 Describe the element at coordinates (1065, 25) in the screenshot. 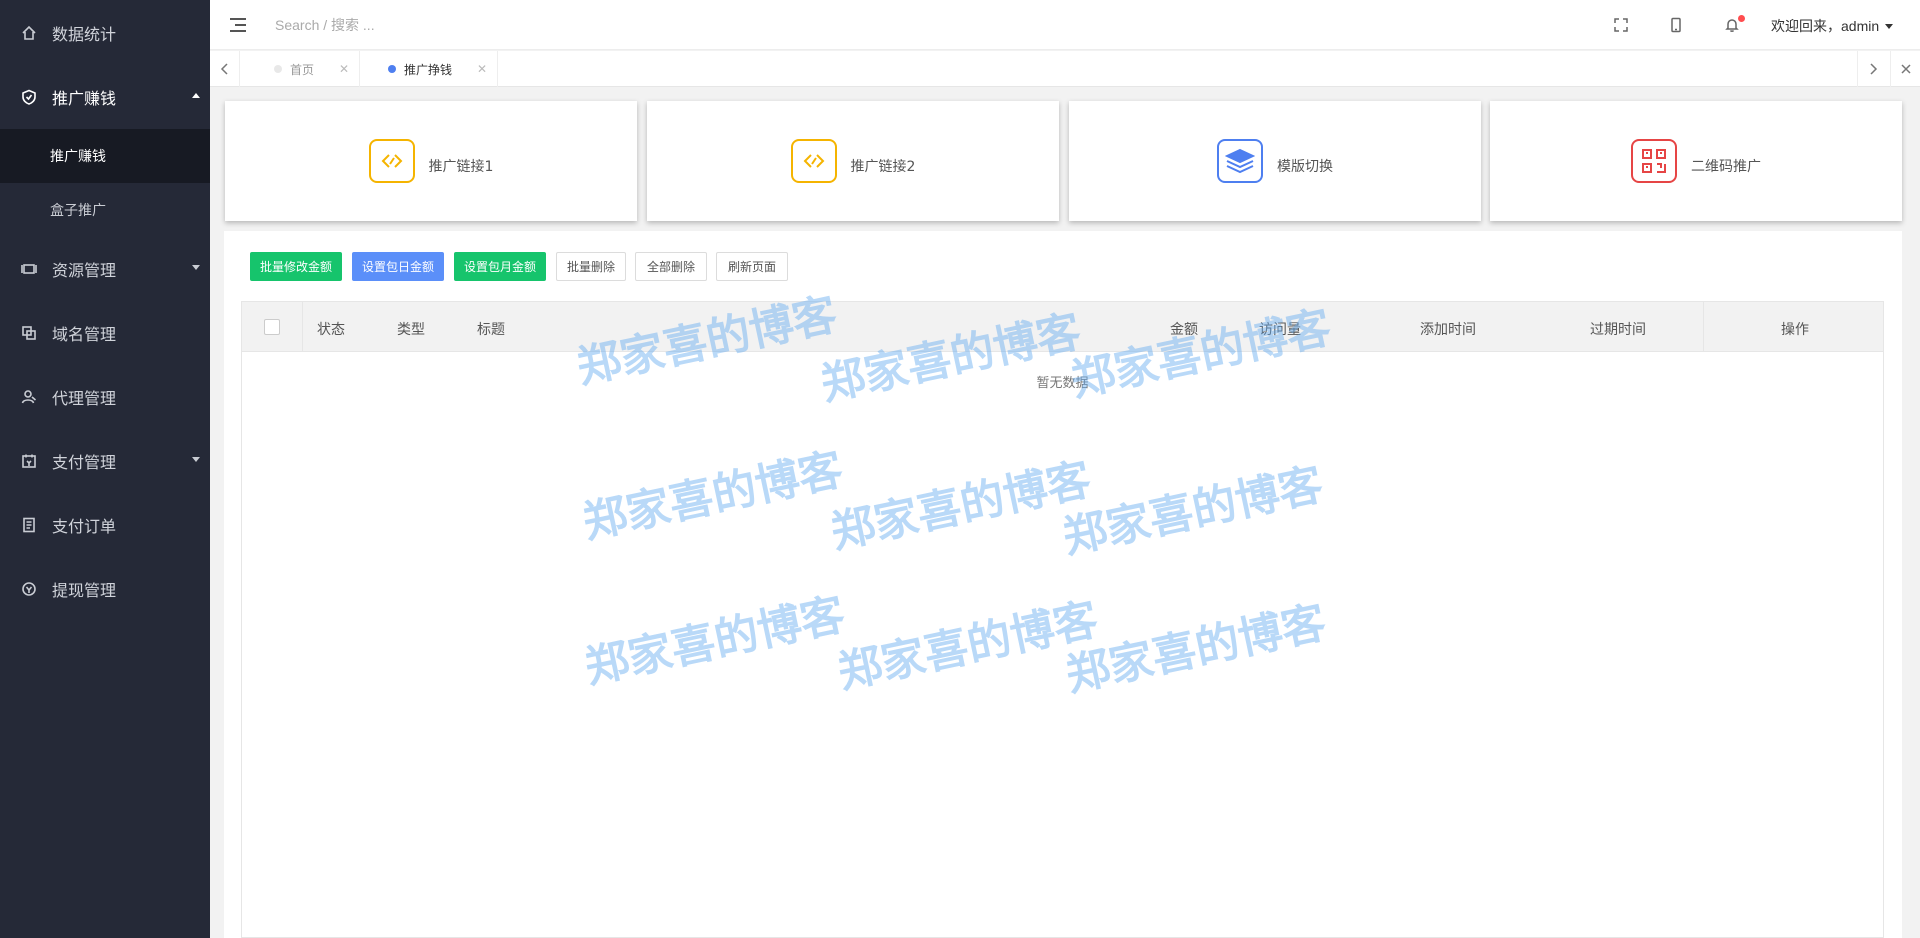

I see `top-header: 欢迎回来，admin` at that location.